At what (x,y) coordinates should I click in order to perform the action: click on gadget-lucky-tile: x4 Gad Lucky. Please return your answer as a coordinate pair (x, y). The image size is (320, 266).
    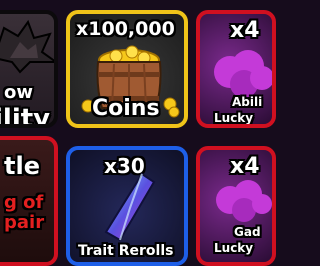
    Looking at the image, I should click on (236, 206).